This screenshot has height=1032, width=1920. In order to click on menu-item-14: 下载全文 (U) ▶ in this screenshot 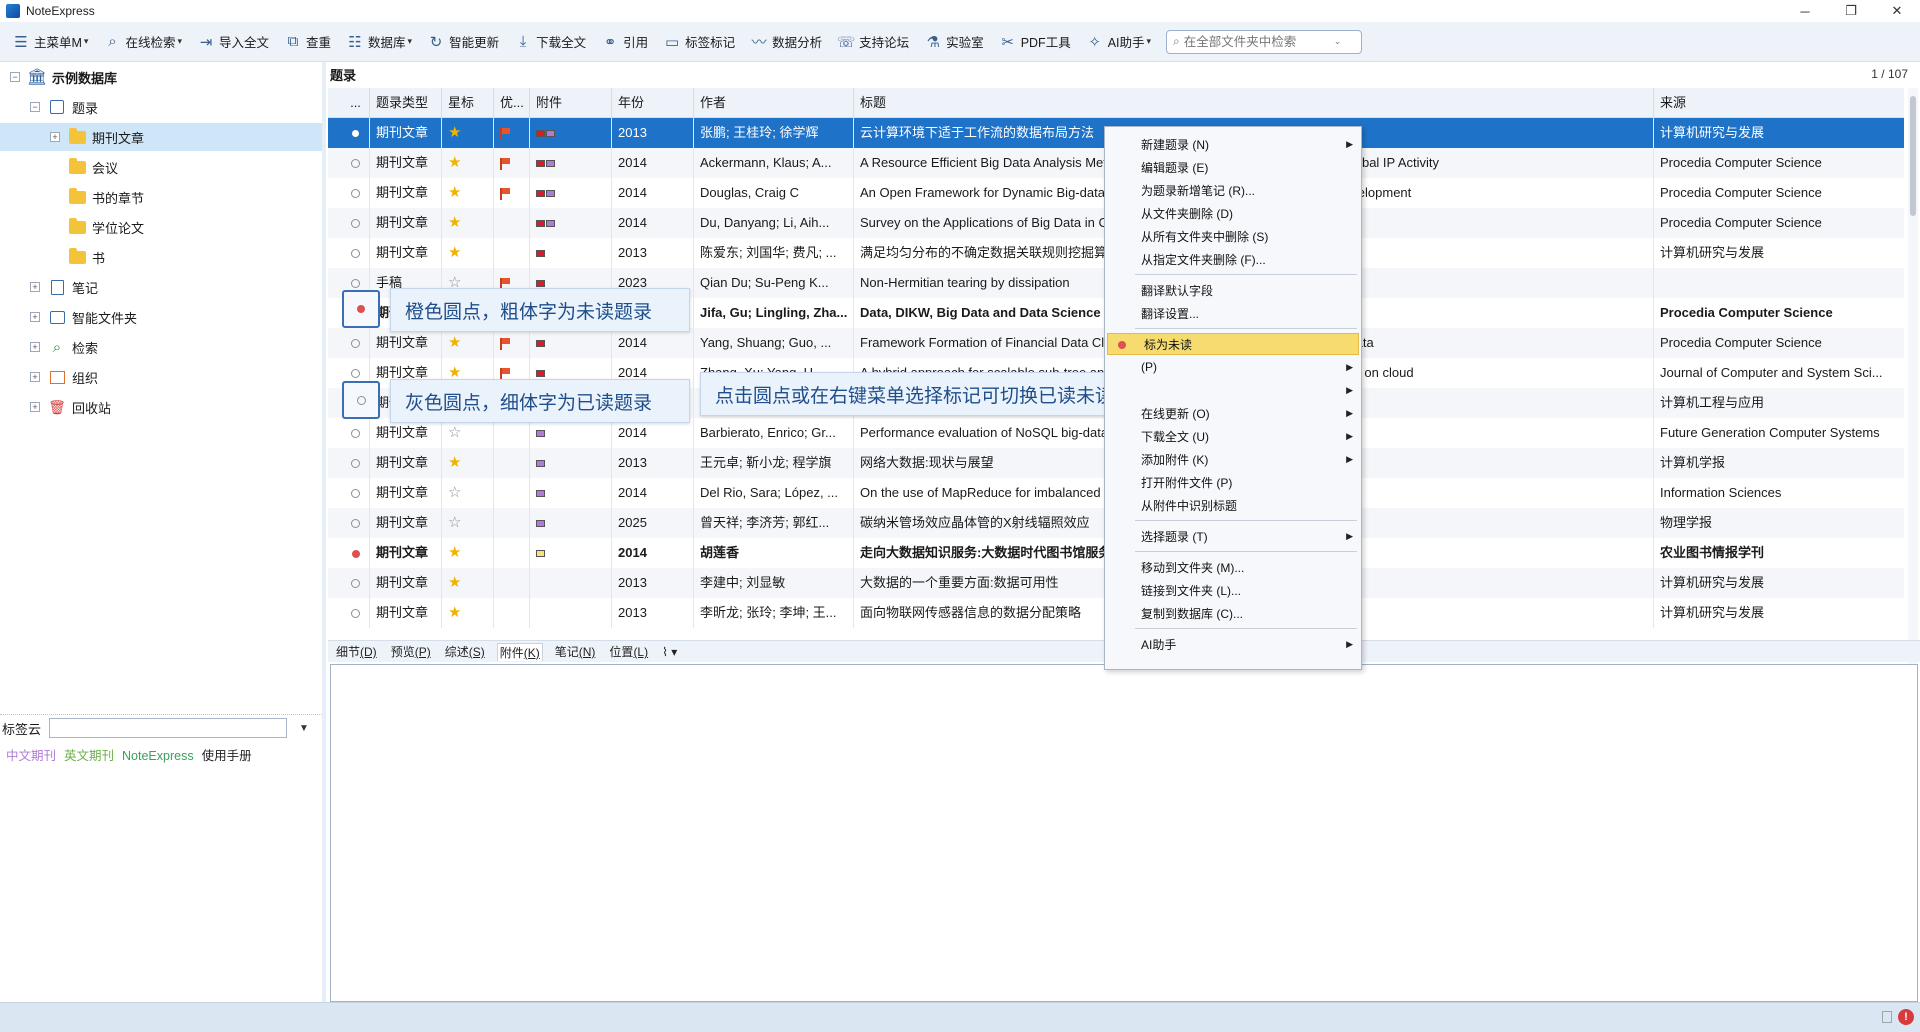, I will do `click(1233, 436)`.